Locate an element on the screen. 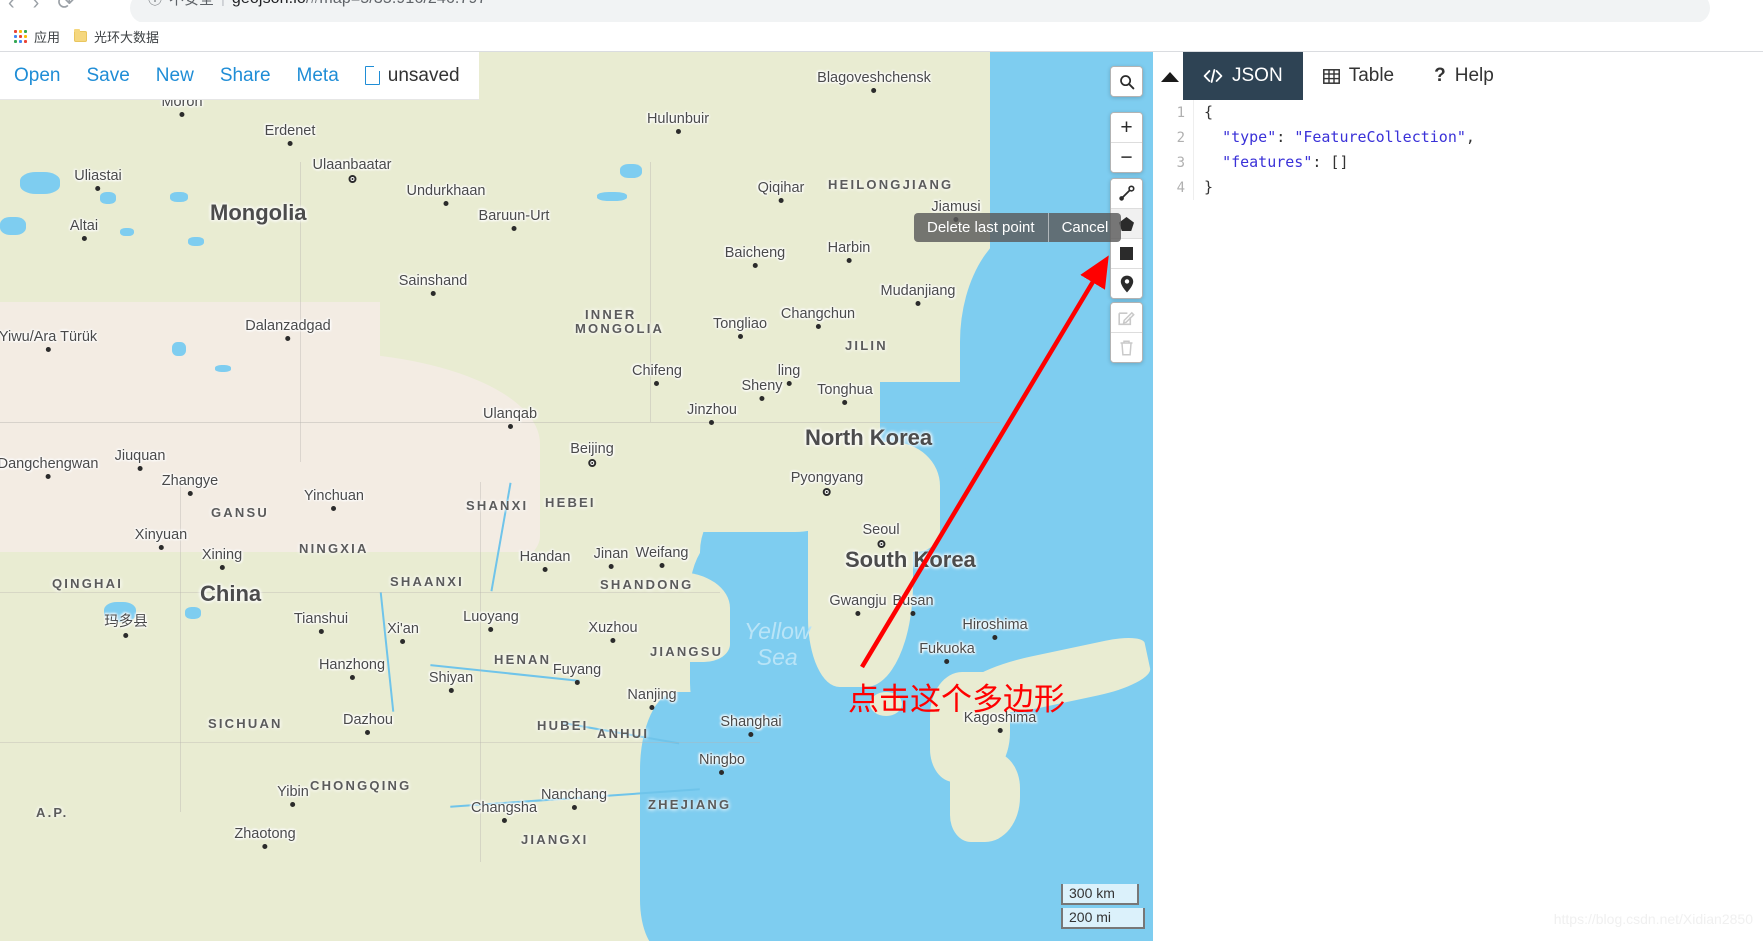 This screenshot has height=941, width=1763. draw-actions-toolbar: Delete last point Cancel is located at coordinates (1018, 227).